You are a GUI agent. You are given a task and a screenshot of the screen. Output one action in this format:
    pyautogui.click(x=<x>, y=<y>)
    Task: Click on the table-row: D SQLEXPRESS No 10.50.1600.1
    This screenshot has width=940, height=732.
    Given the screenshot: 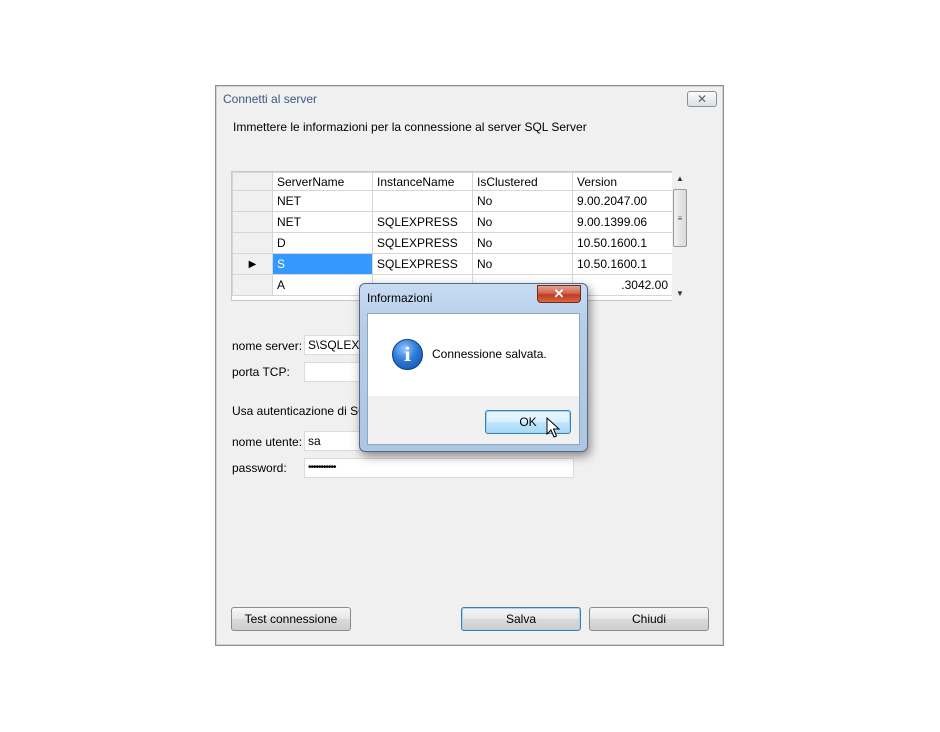 What is the action you would take?
    pyautogui.click(x=452, y=243)
    